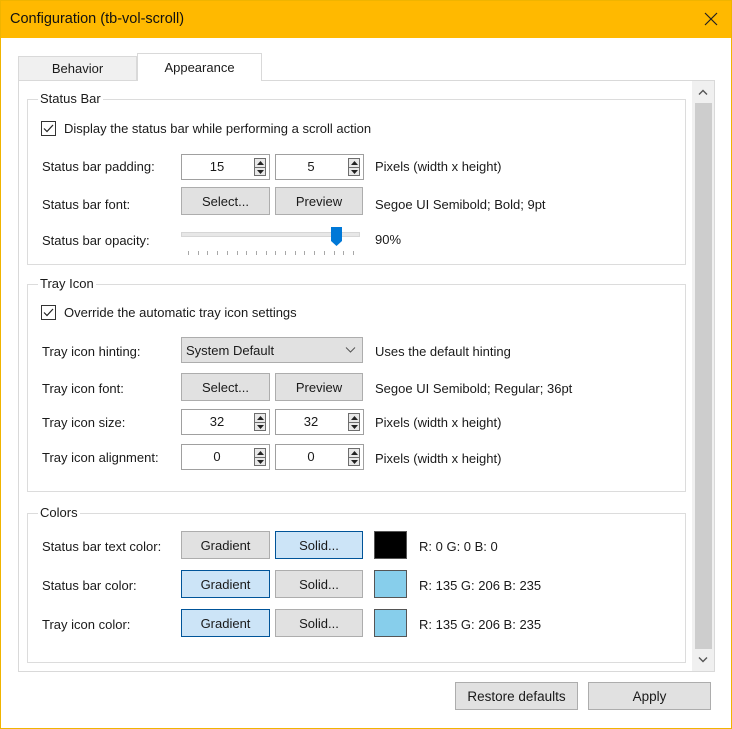  I want to click on scroll-down-button, so click(703, 660).